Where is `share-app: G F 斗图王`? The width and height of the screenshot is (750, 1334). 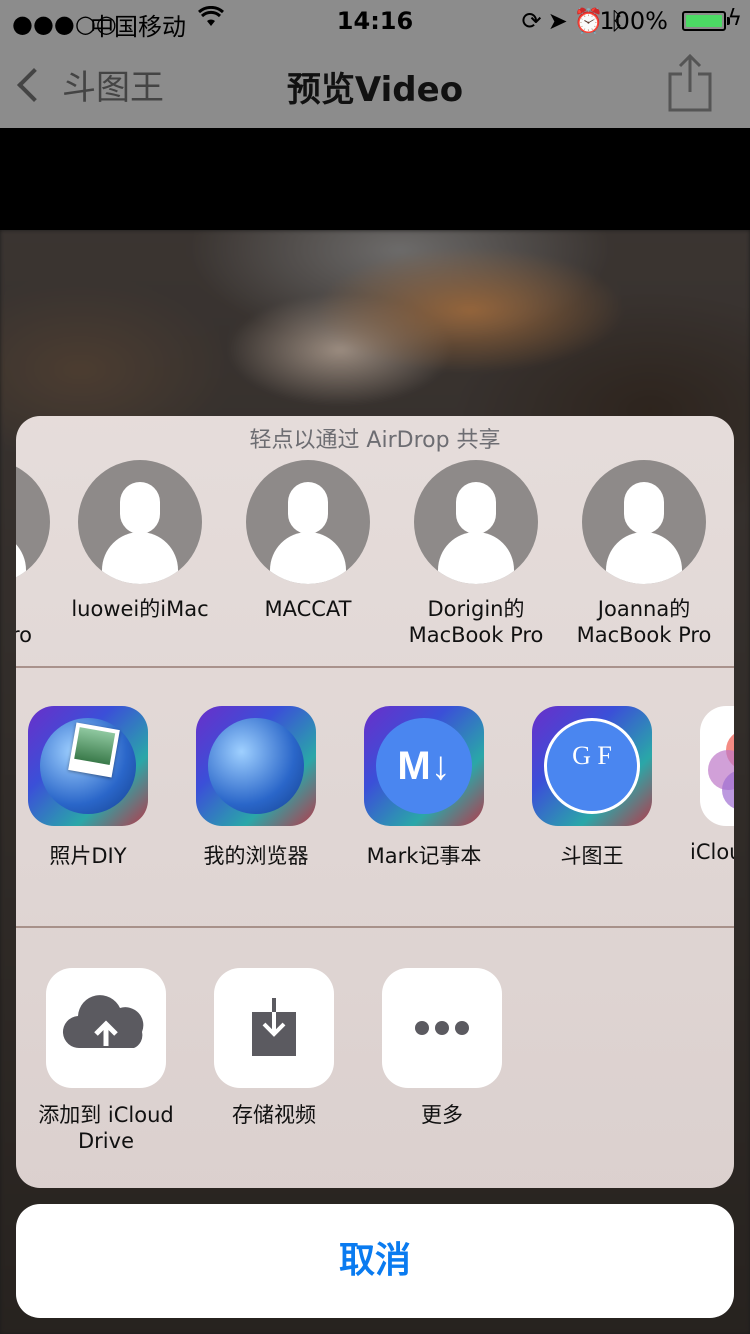
share-app: G F 斗图王 is located at coordinates (592, 788).